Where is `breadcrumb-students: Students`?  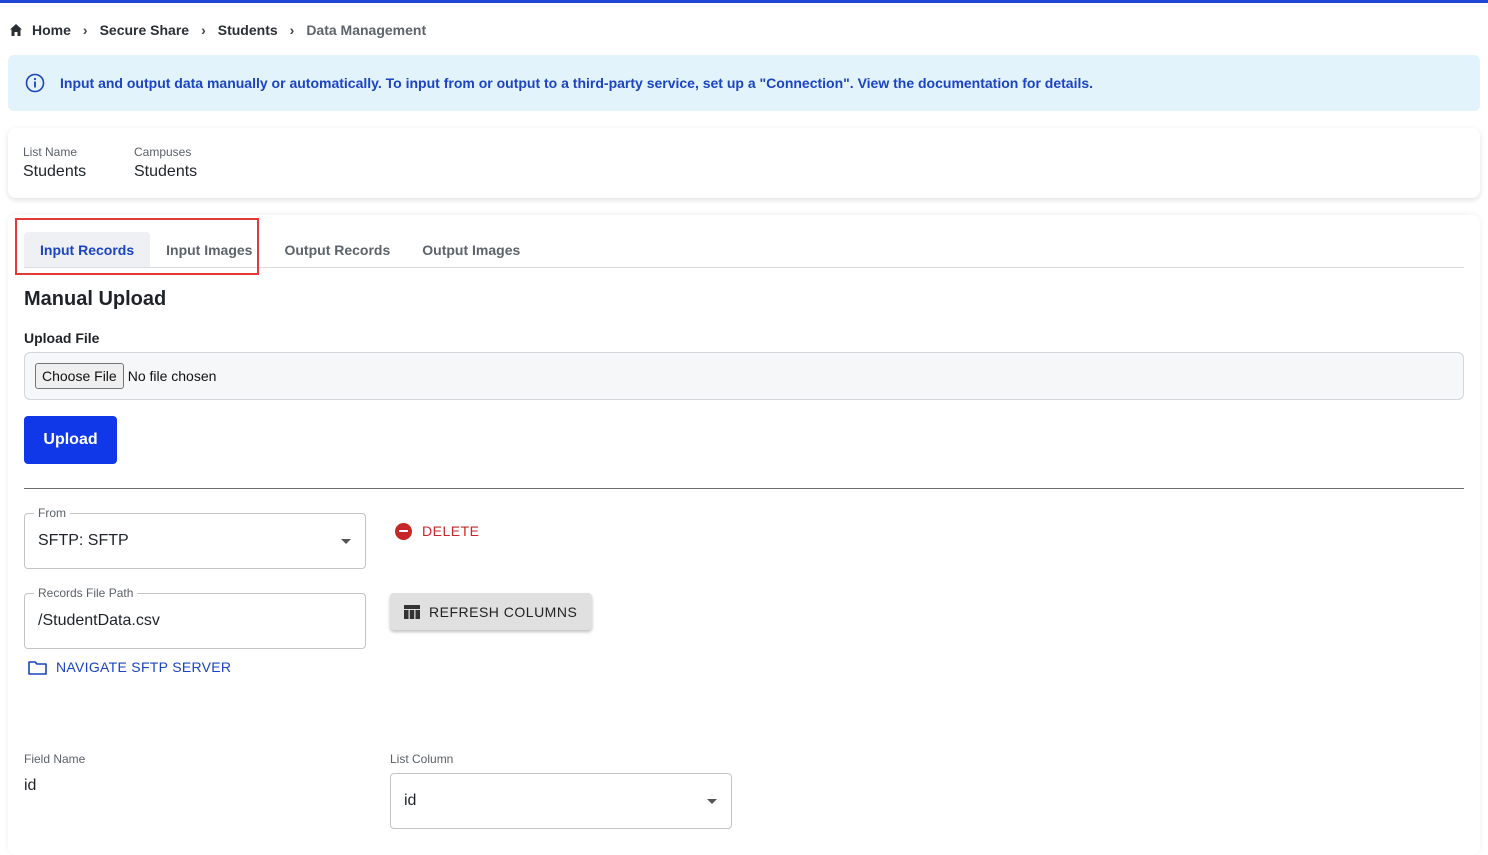 breadcrumb-students: Students is located at coordinates (248, 30).